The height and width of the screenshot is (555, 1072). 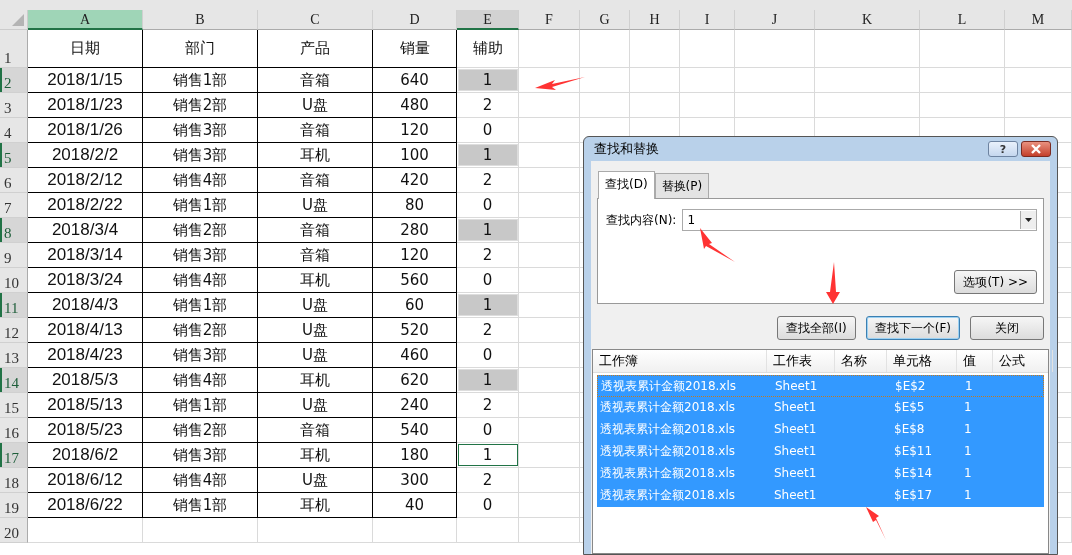 I want to click on row-header: 7, so click(x=14, y=205).